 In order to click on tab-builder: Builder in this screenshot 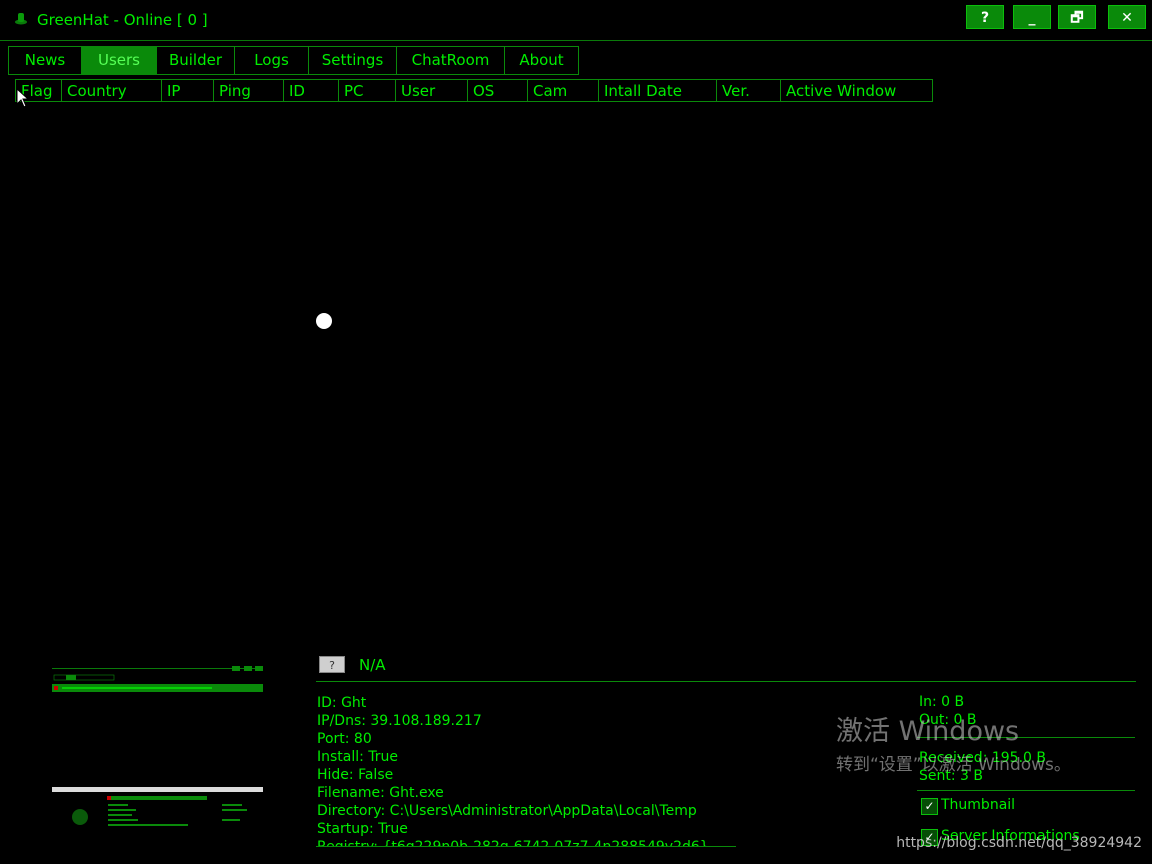, I will do `click(195, 60)`.